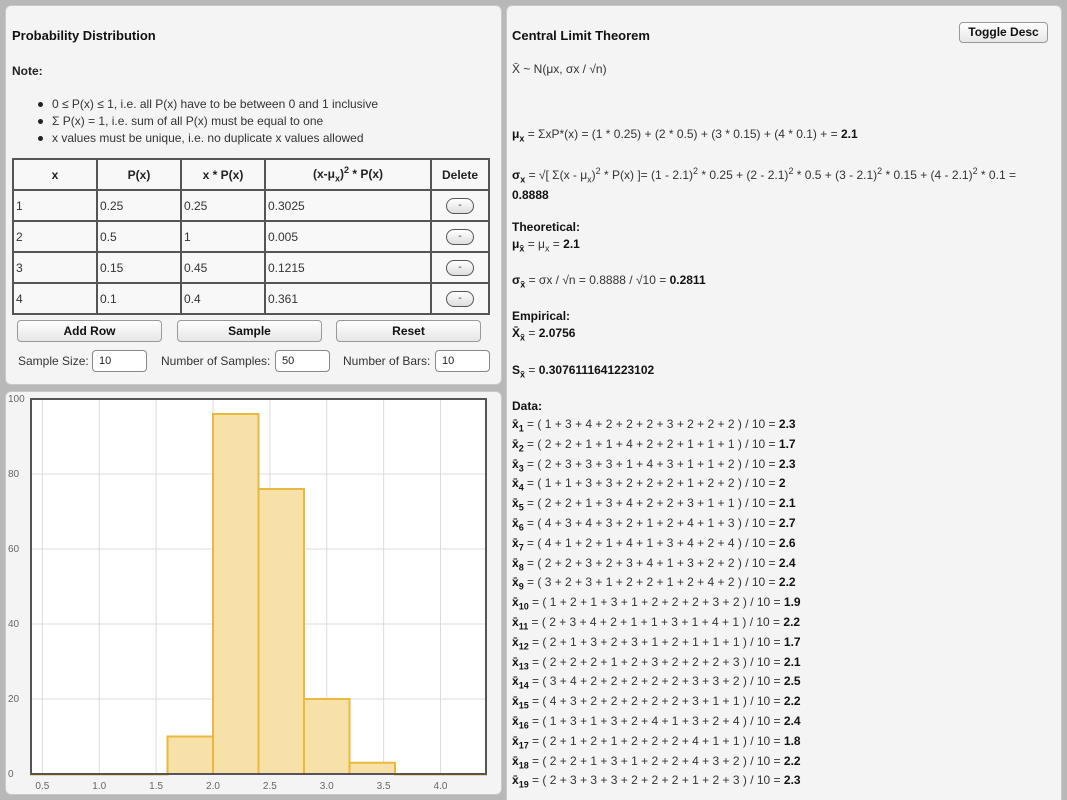 The image size is (1067, 800). What do you see at coordinates (156, 786) in the screenshot?
I see `x-tick-label: 1.5` at bounding box center [156, 786].